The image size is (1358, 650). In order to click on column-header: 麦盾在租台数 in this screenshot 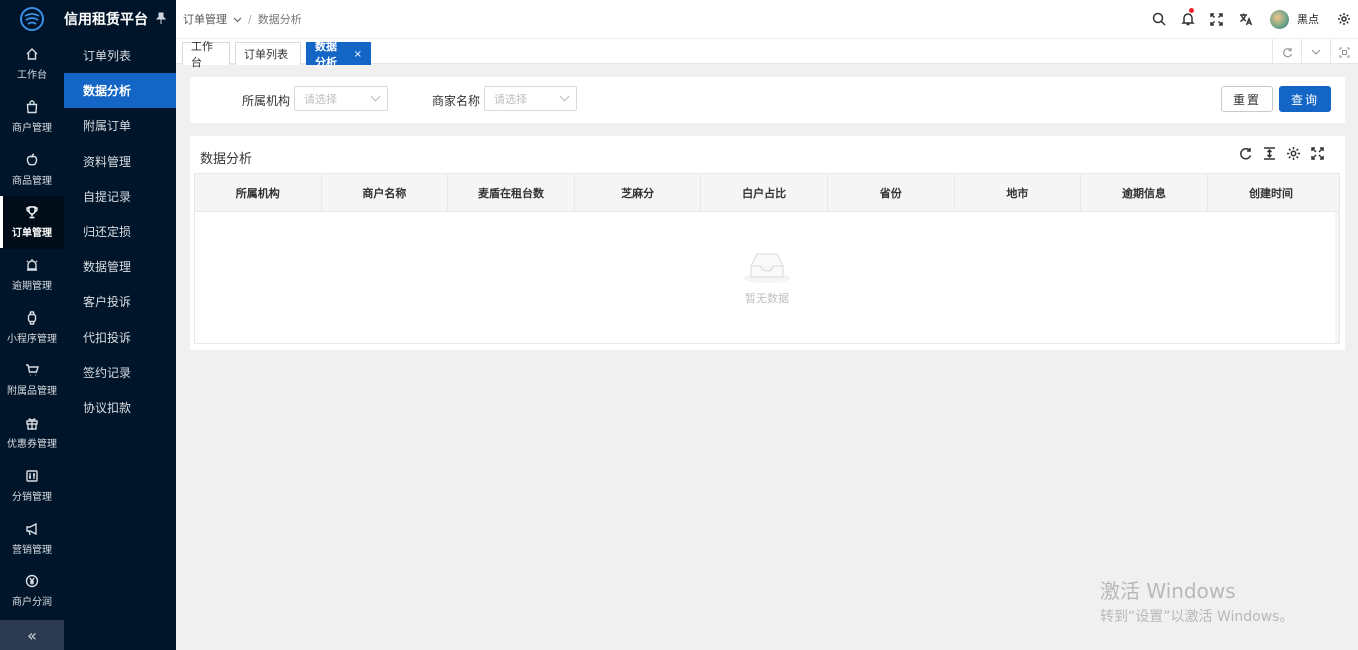, I will do `click(511, 192)`.